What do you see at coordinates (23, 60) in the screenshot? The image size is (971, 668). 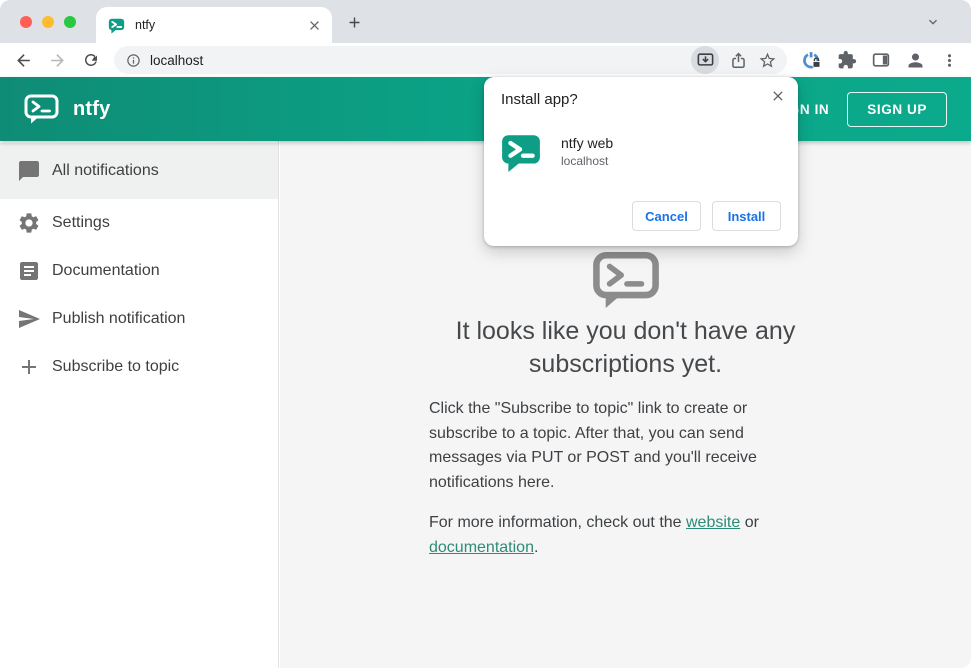 I see `back-button` at bounding box center [23, 60].